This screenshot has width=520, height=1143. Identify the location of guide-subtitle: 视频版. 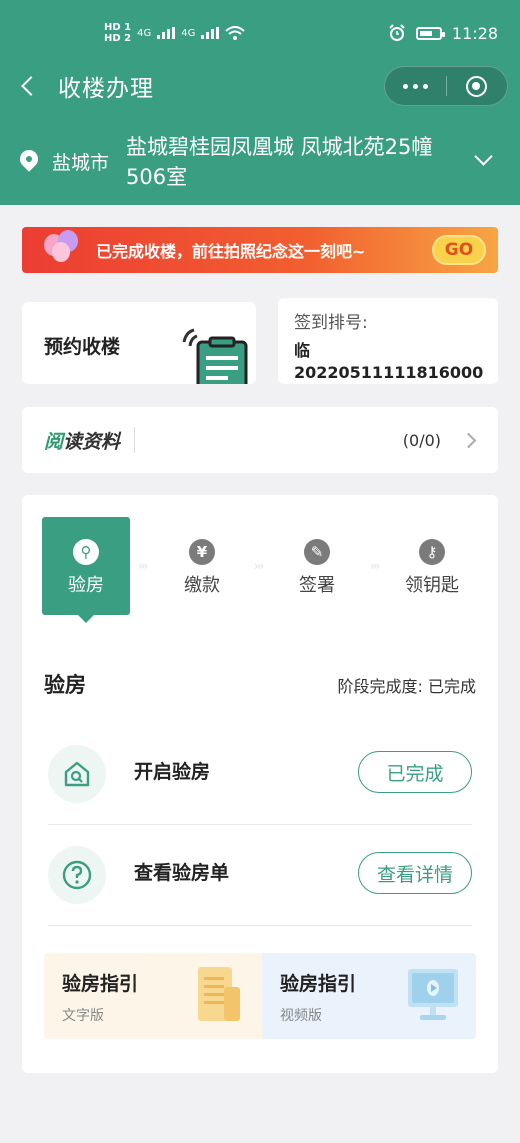
(301, 1016).